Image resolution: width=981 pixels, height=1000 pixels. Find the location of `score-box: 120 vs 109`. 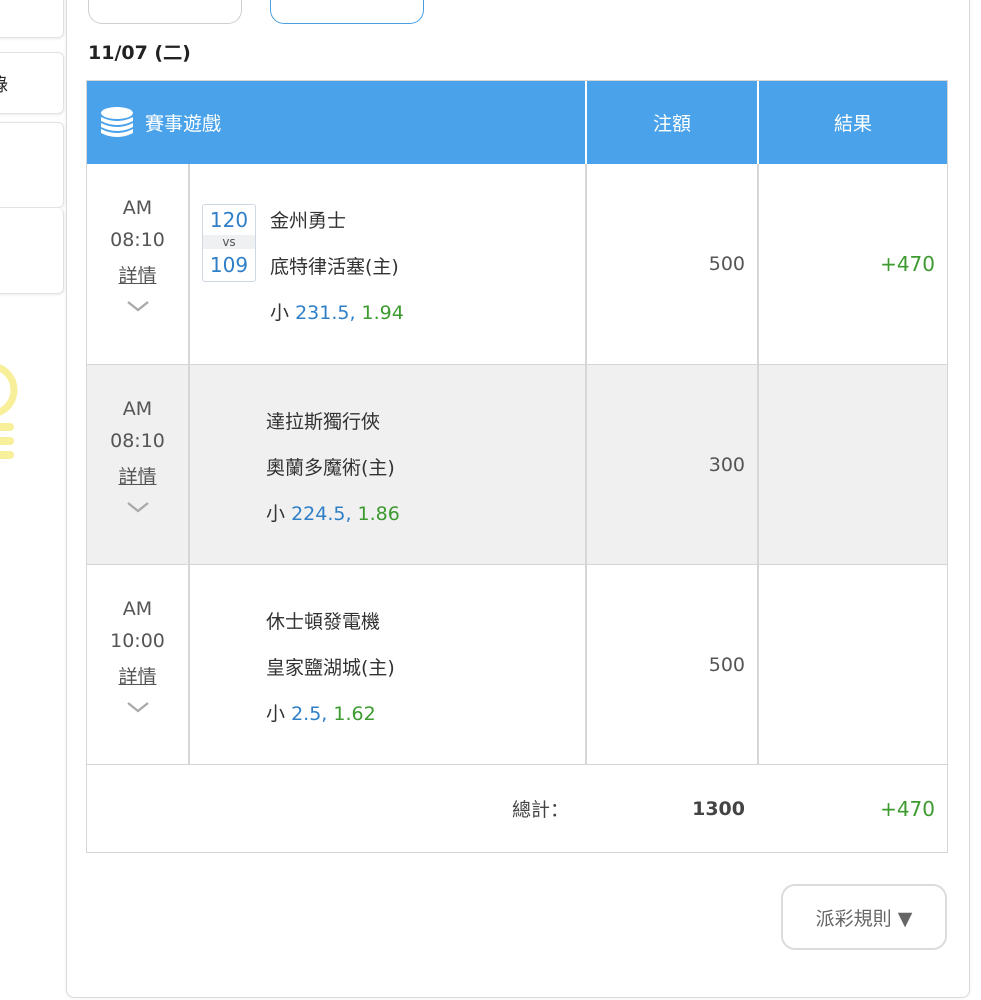

score-box: 120 vs 109 is located at coordinates (229, 243).